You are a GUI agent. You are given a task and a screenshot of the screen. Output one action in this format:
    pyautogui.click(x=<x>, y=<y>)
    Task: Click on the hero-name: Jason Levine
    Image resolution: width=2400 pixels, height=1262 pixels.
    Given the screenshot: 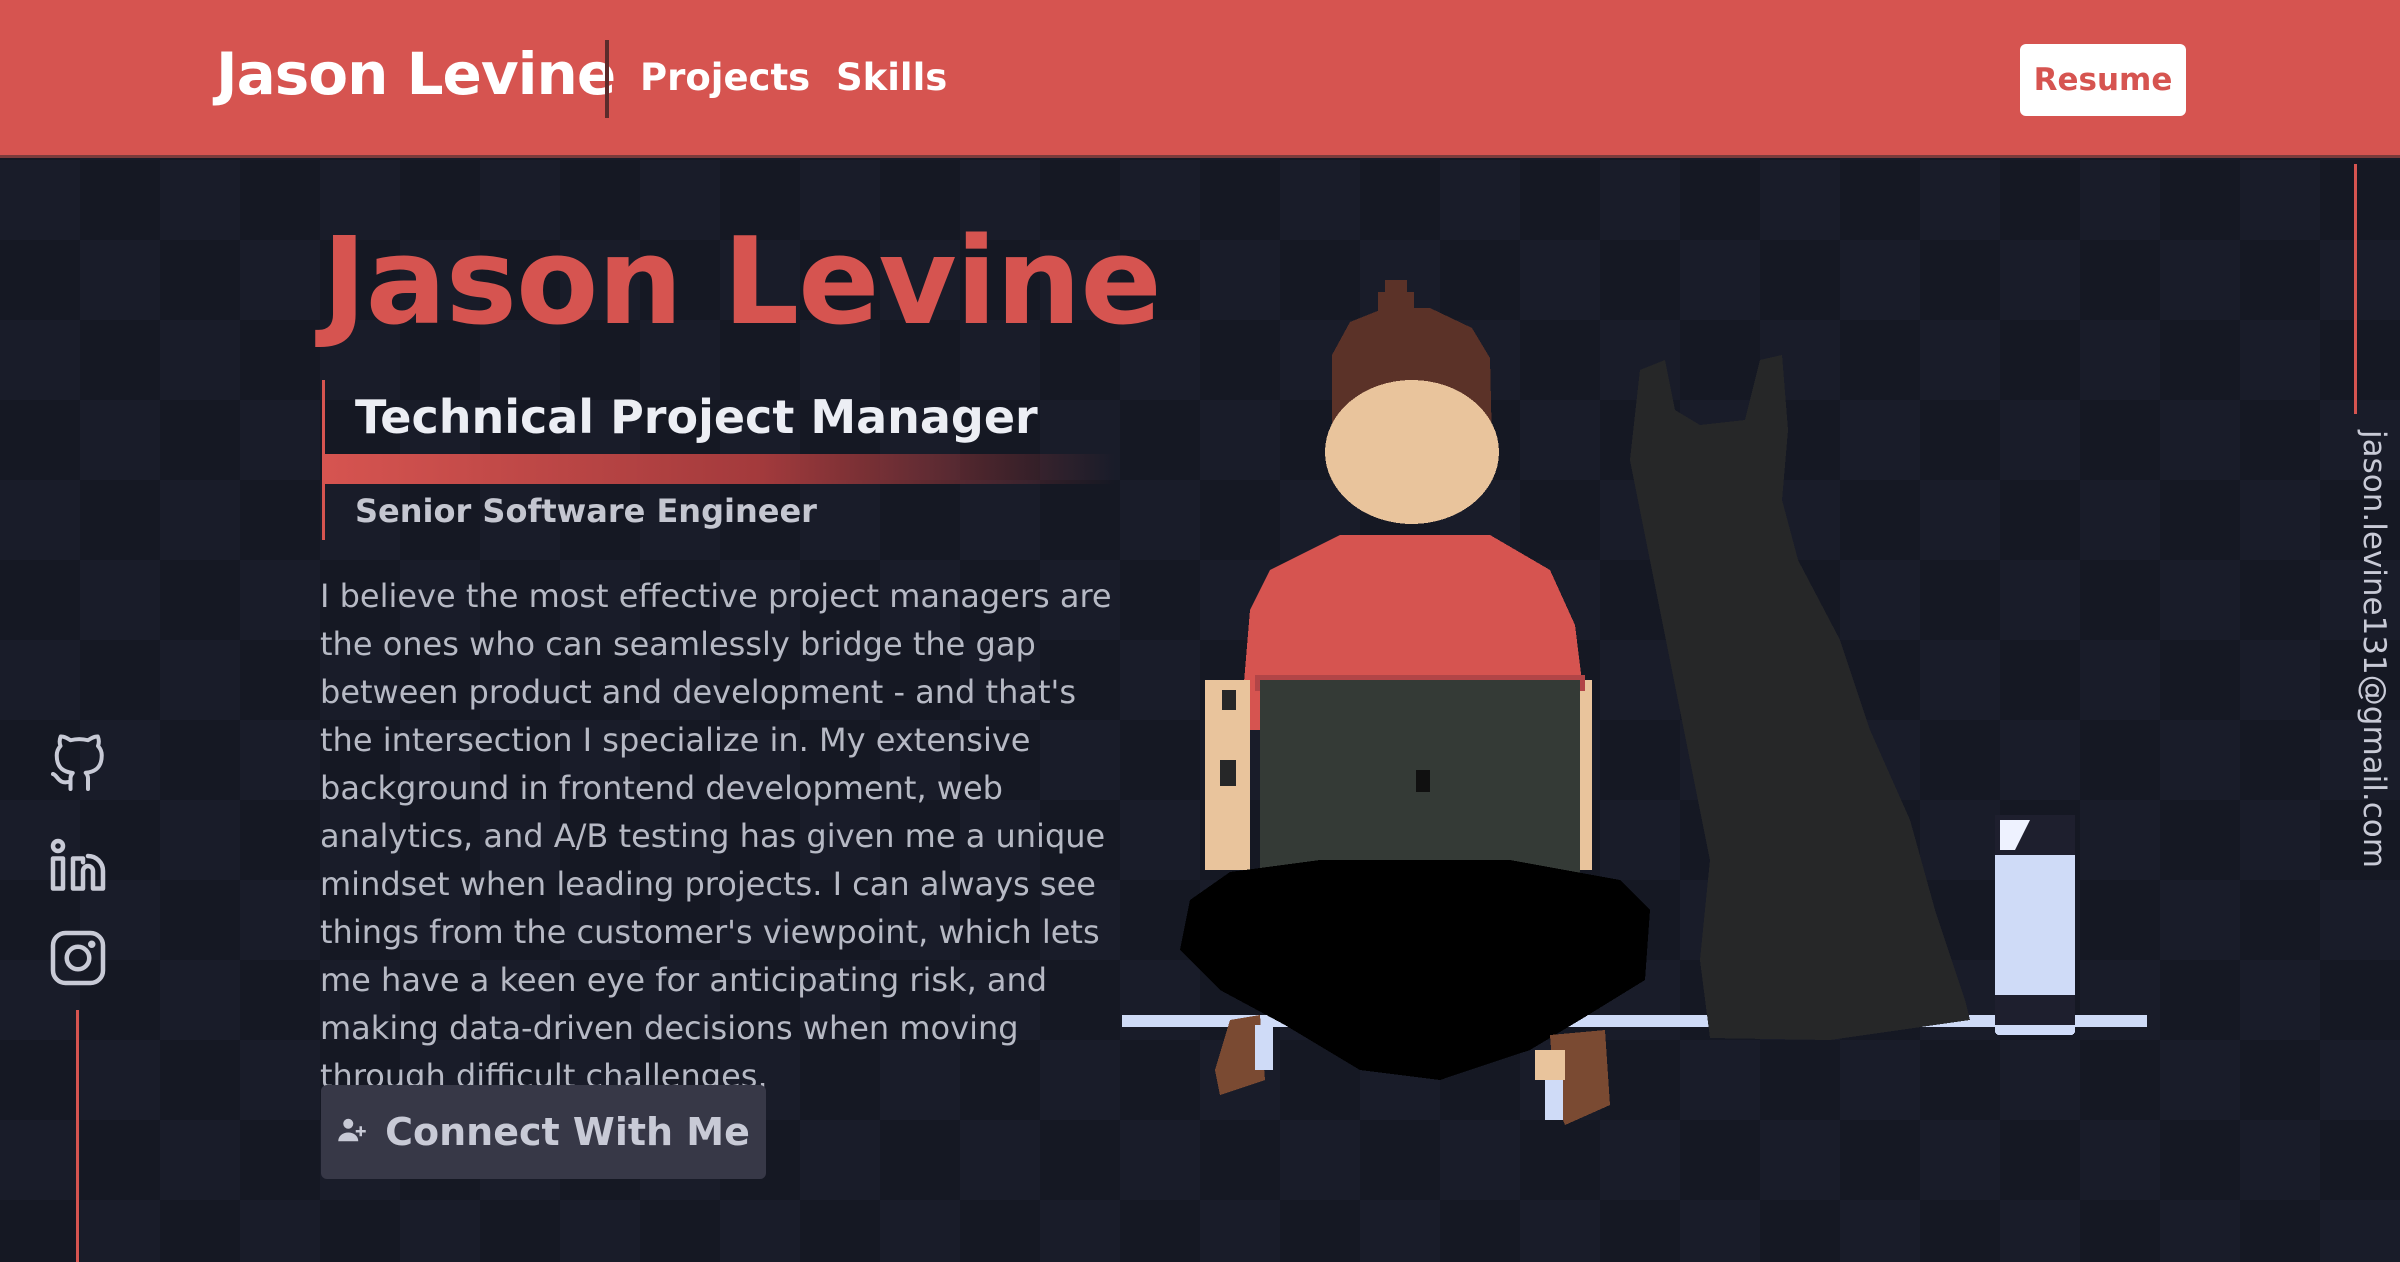 What is the action you would take?
    pyautogui.click(x=742, y=282)
    